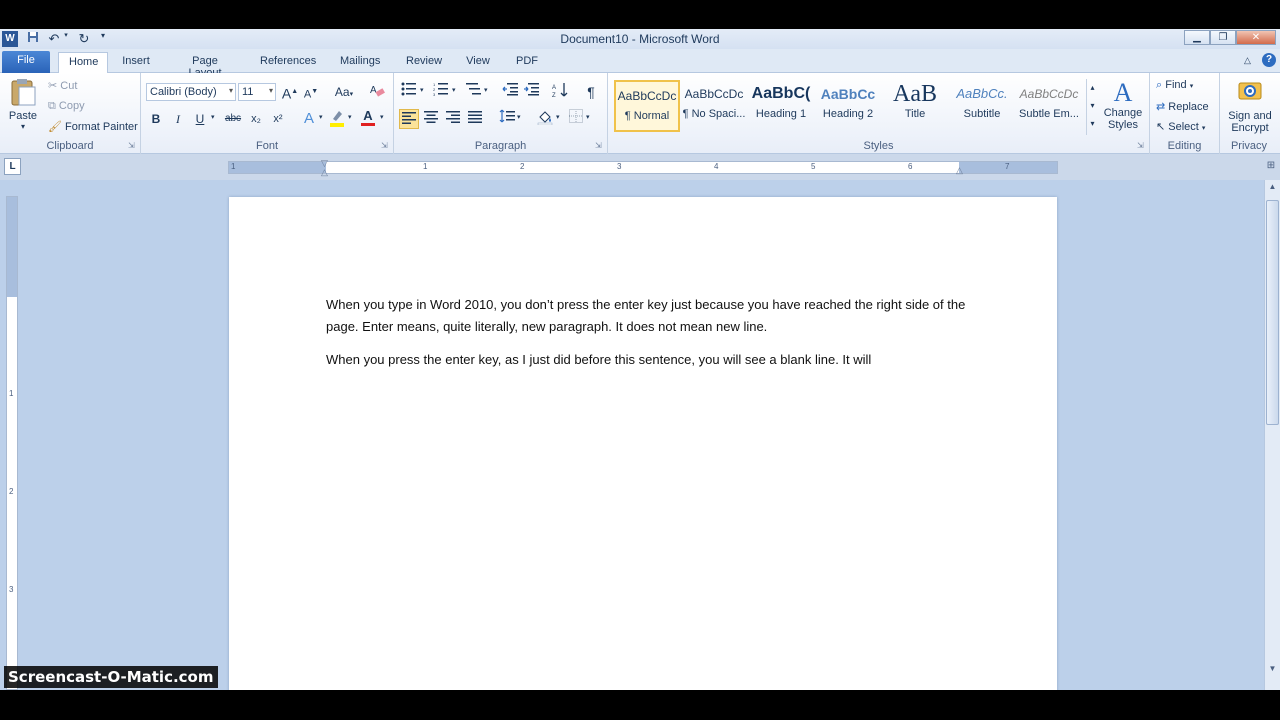 This screenshot has height=720, width=1280. Describe the element at coordinates (1197, 37) in the screenshot. I see `minimize-button: ▁` at that location.